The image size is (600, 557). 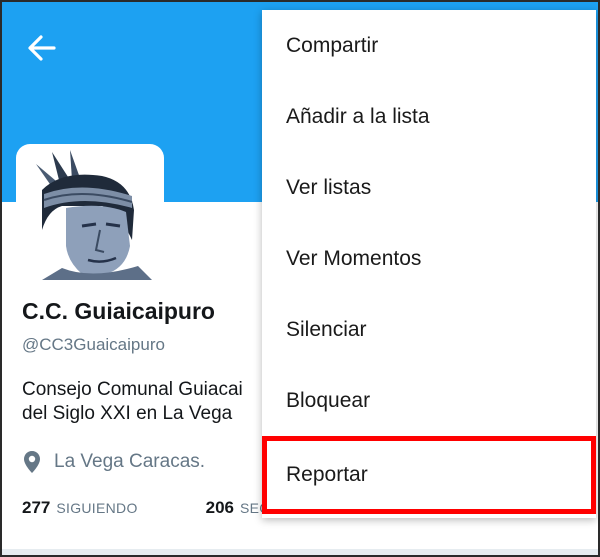 I want to click on avatar-portrait-image, so click(x=90, y=215).